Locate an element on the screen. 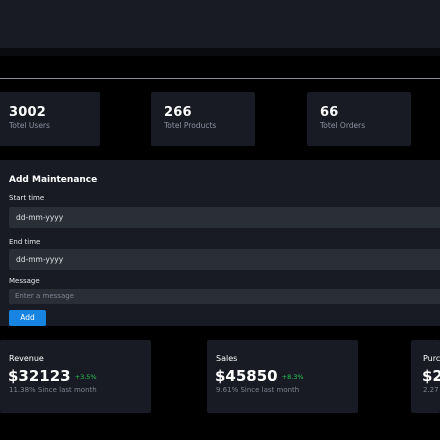 The image size is (440, 440). header-shadow is located at coordinates (220, 52).